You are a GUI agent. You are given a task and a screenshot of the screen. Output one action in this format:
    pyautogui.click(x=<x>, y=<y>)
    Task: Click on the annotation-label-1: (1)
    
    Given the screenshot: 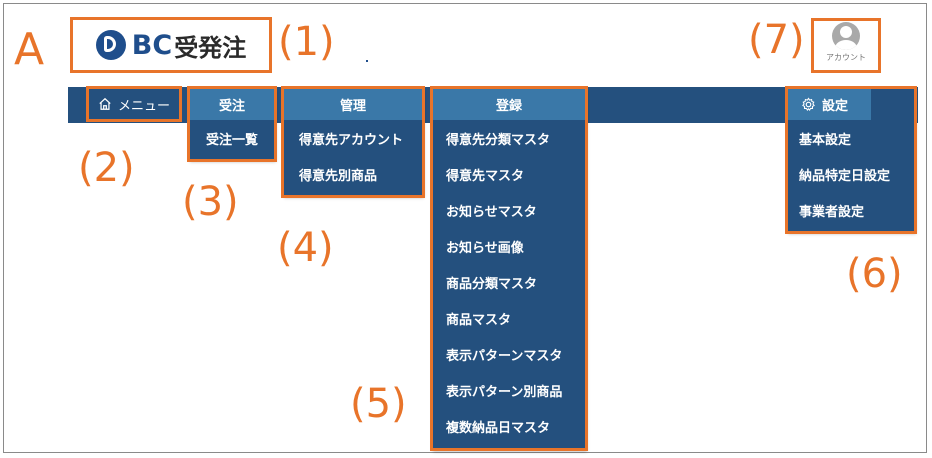 What is the action you would take?
    pyautogui.click(x=306, y=42)
    